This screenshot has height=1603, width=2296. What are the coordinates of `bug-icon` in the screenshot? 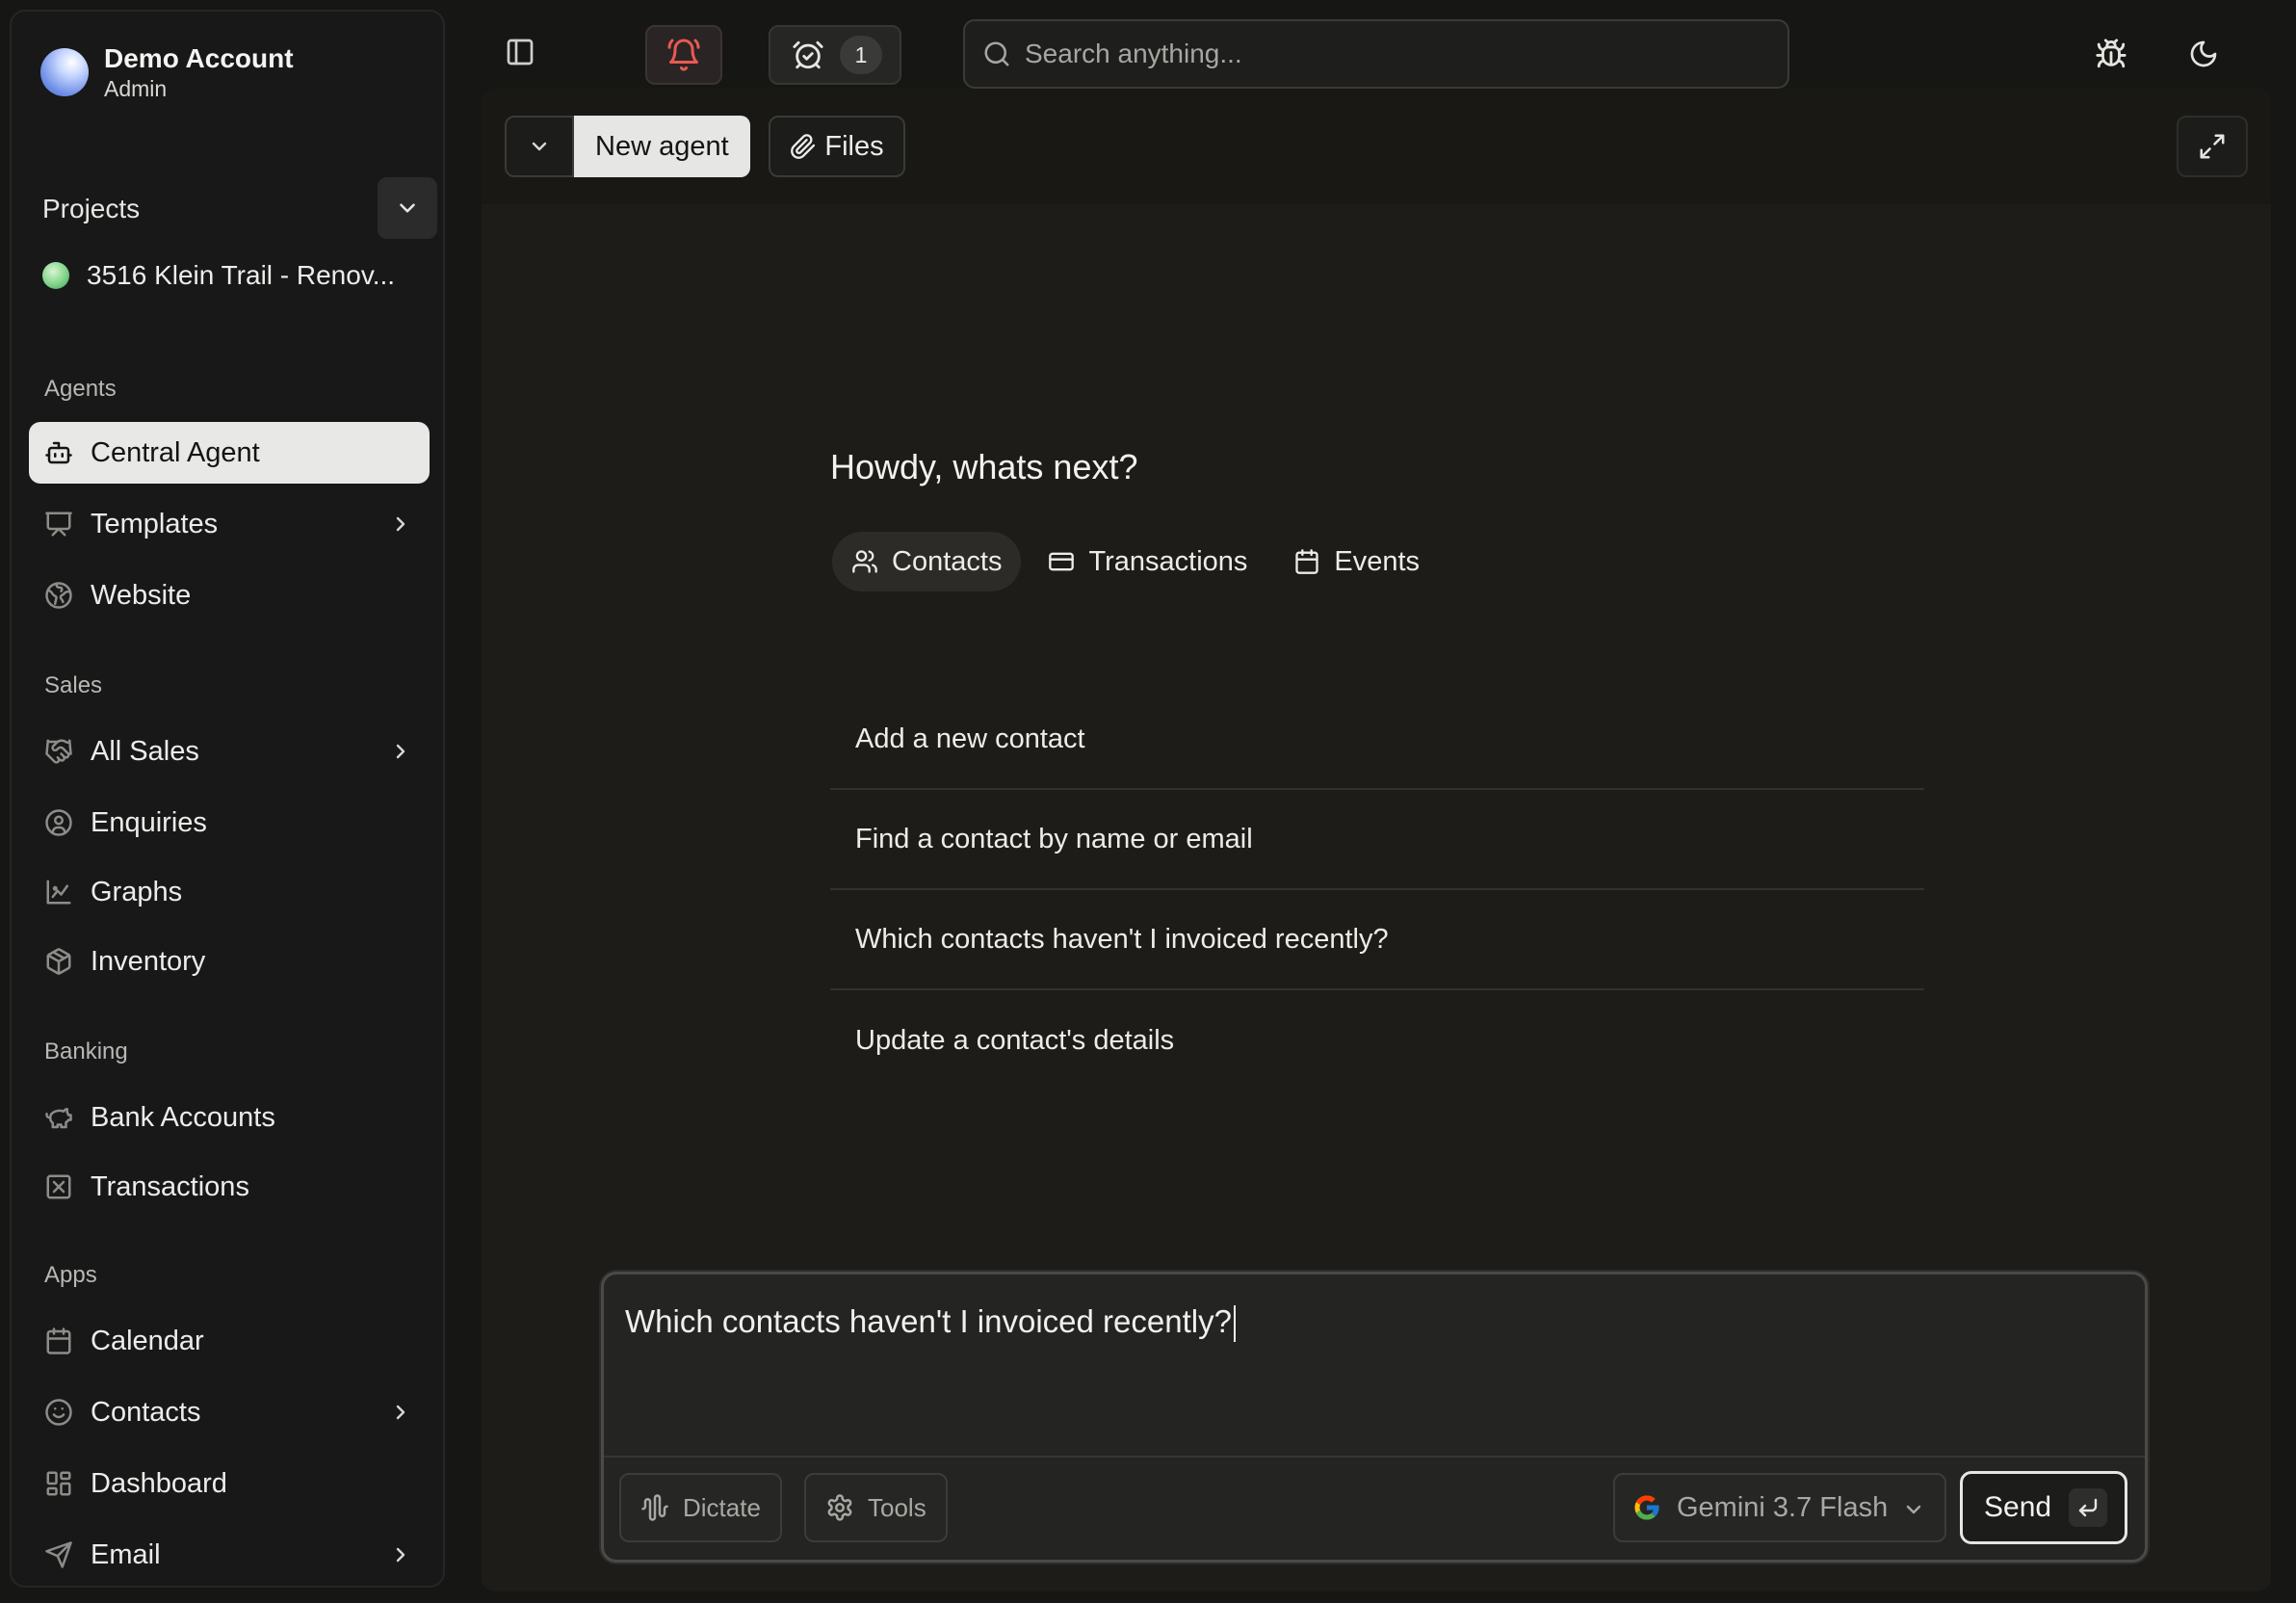 It's located at (2111, 53).